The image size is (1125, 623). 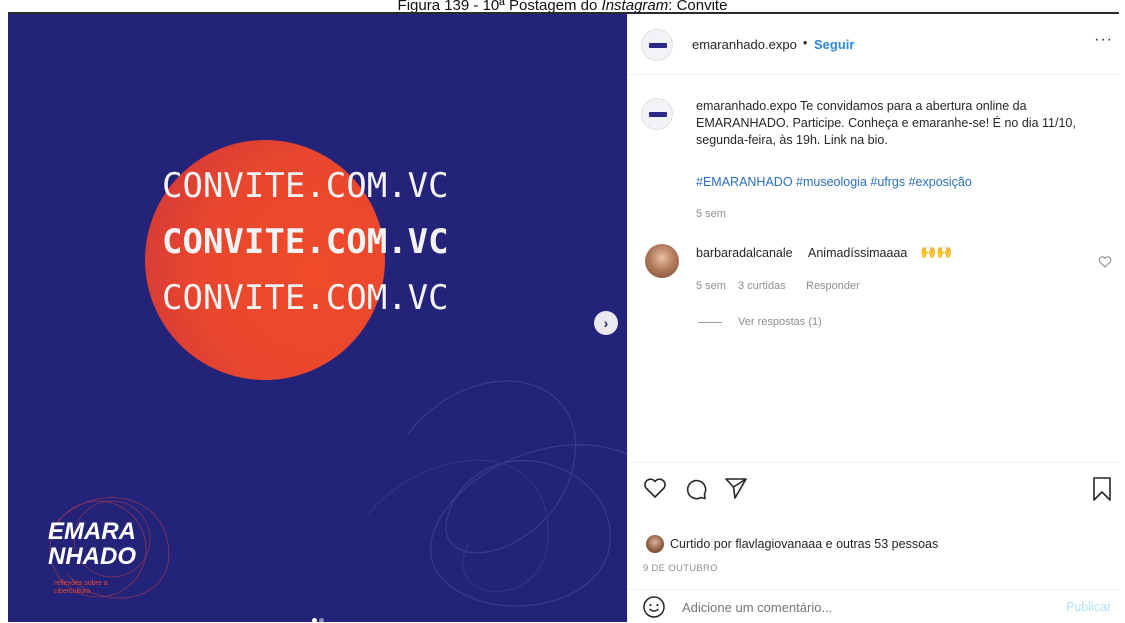 What do you see at coordinates (736, 488) in the screenshot?
I see `send-icon` at bounding box center [736, 488].